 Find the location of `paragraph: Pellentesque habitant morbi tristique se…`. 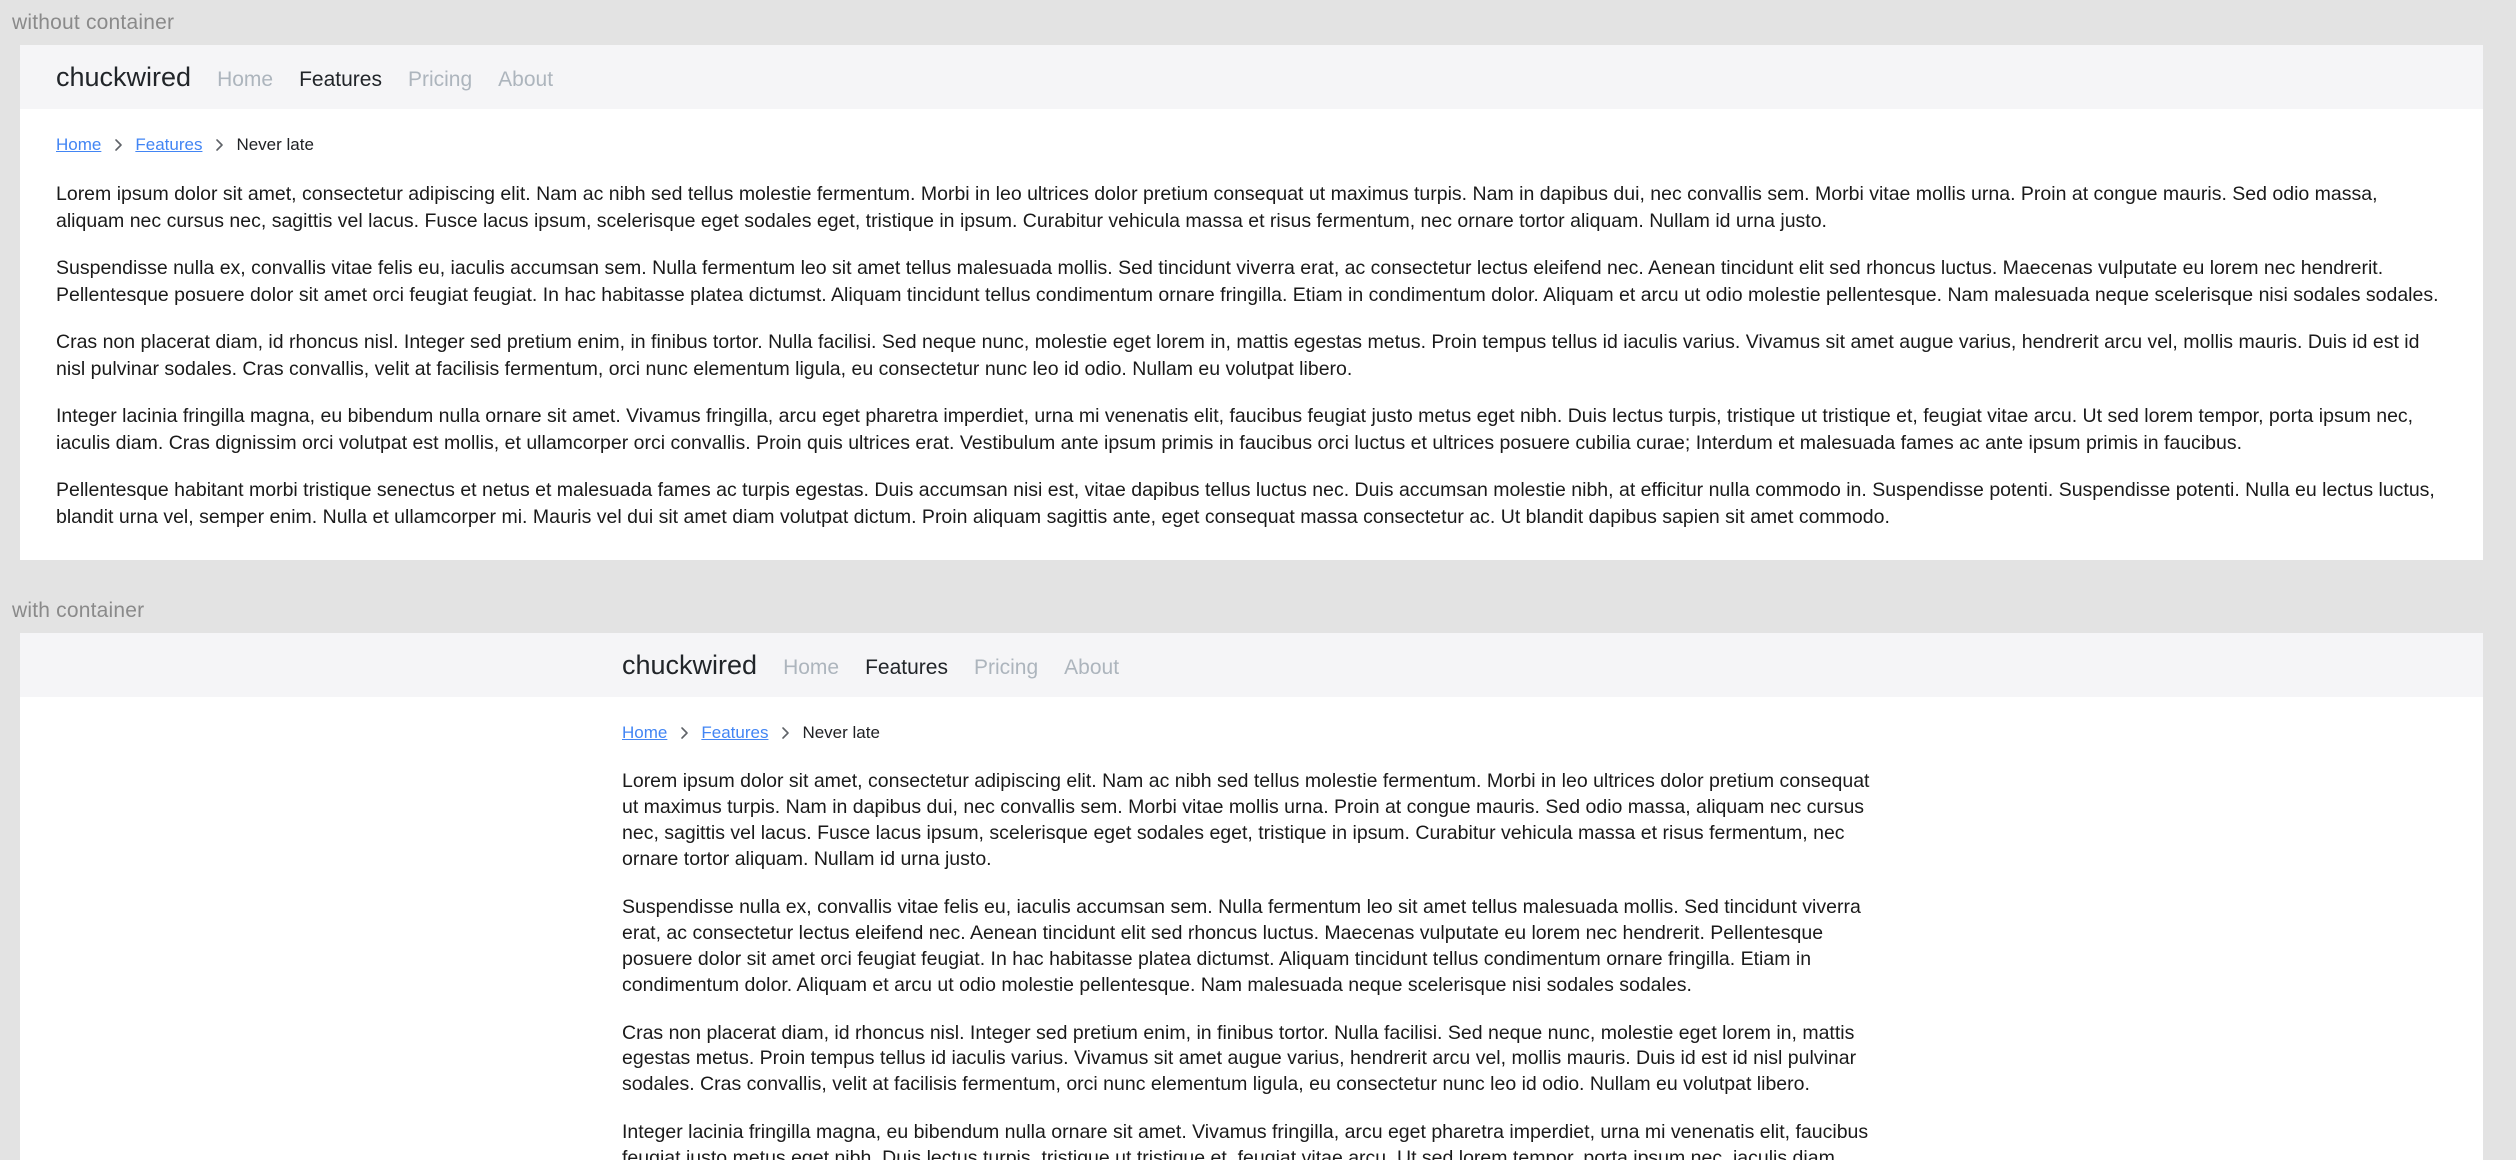

paragraph: Pellentesque habitant morbi tristique se… is located at coordinates (1245, 503).